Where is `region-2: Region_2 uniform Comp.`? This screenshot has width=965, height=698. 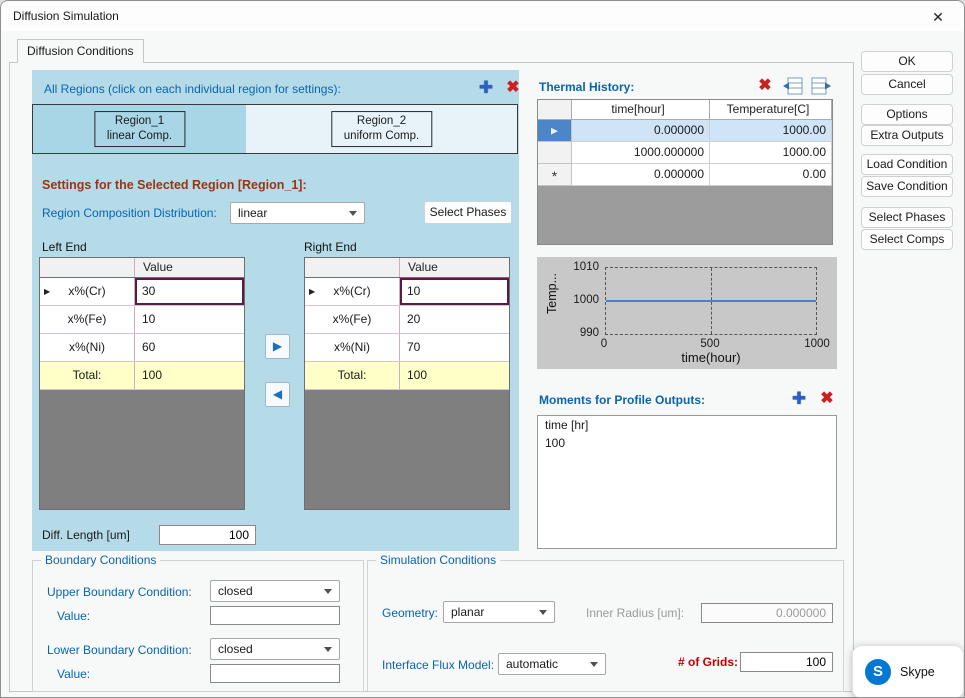
region-2: Region_2 uniform Comp. is located at coordinates (381, 129).